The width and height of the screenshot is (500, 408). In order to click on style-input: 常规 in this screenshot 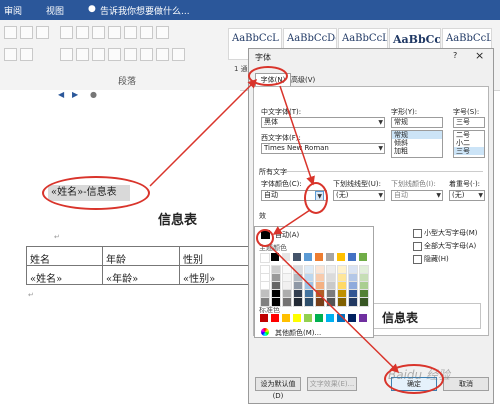, I will do `click(417, 122)`.